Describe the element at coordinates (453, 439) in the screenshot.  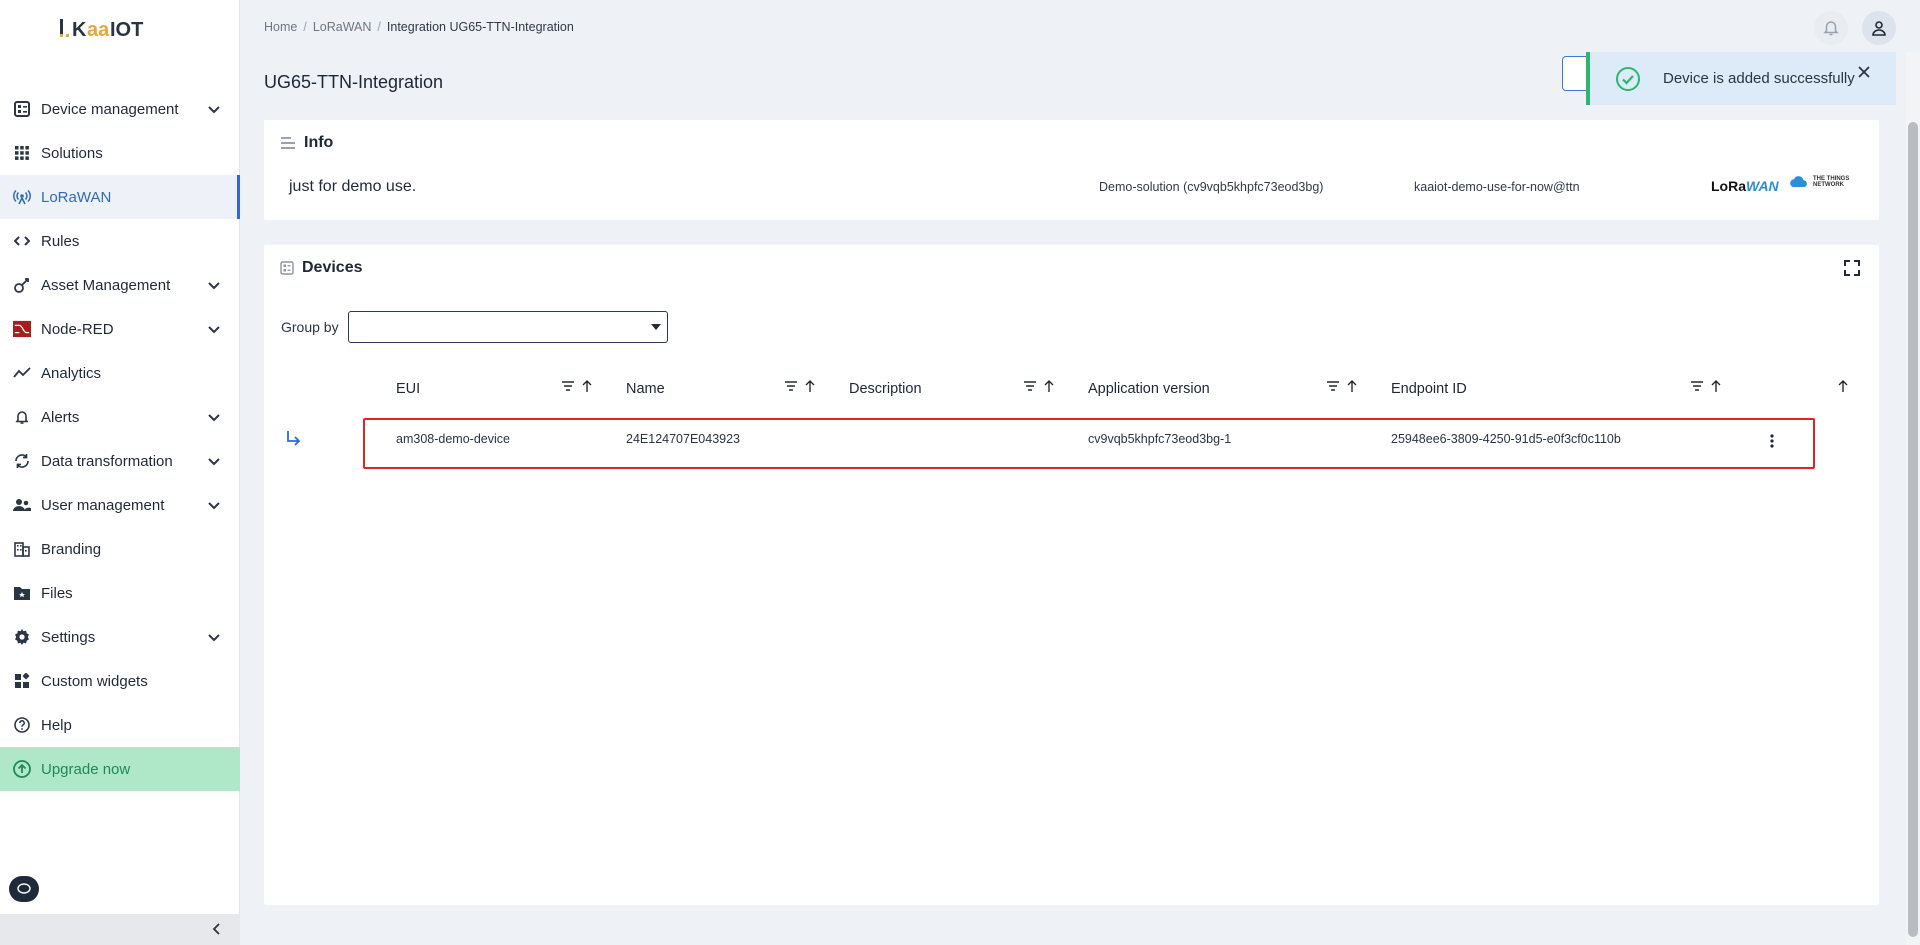
I see `cell-eui: am308-demo-device` at that location.